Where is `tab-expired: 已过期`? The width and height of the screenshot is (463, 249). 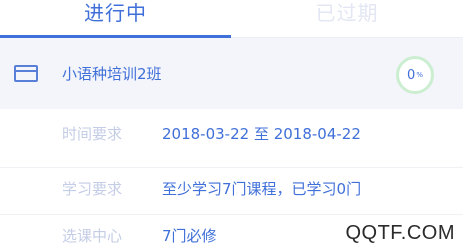
tab-expired: 已过期 is located at coordinates (347, 15).